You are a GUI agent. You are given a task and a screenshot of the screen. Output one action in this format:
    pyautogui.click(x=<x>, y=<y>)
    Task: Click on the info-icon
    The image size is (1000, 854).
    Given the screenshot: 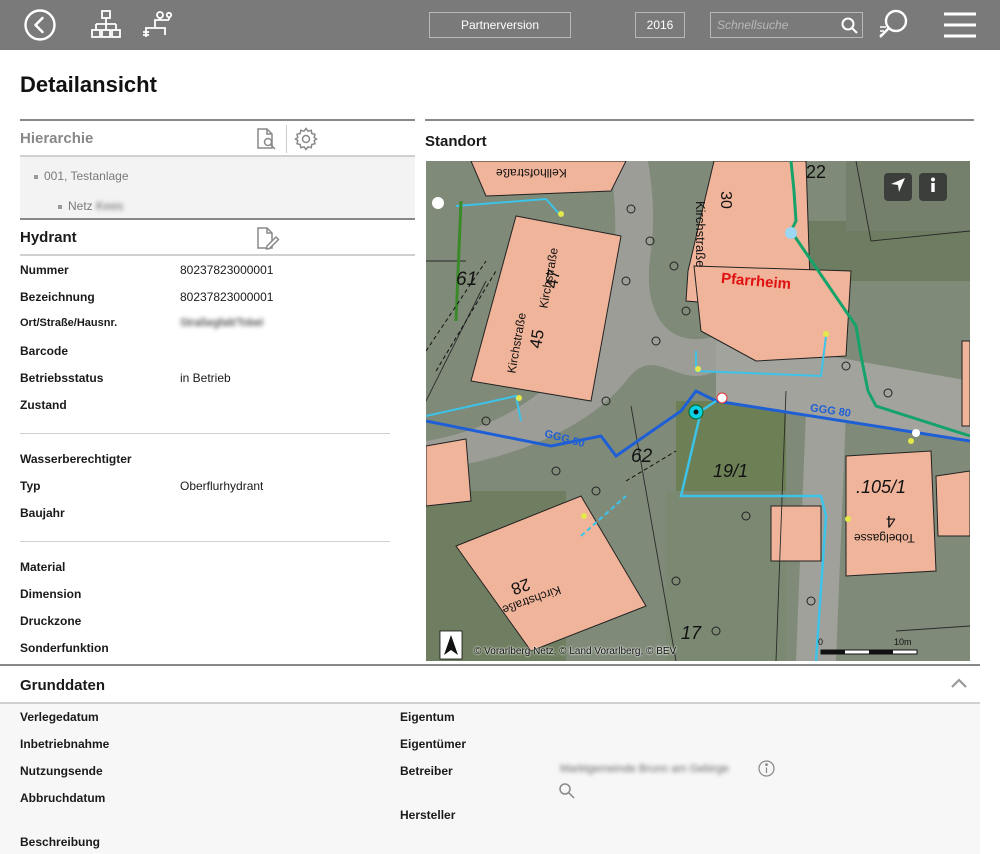 What is the action you would take?
    pyautogui.click(x=933, y=187)
    